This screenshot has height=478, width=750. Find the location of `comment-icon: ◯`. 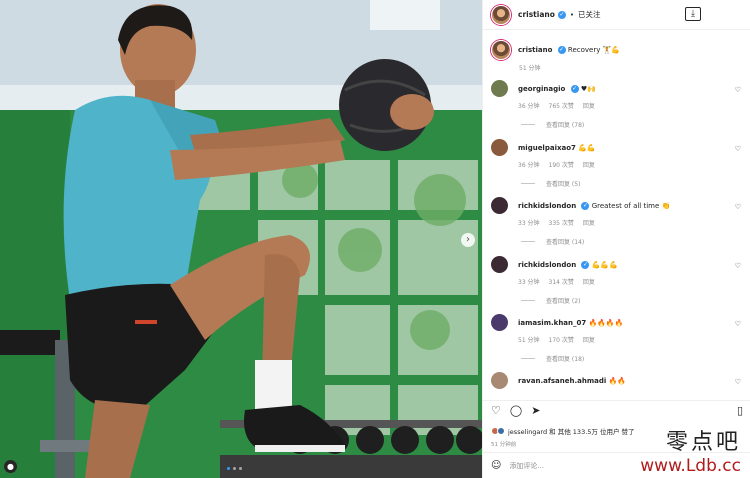

comment-icon: ◯ is located at coordinates (516, 410).